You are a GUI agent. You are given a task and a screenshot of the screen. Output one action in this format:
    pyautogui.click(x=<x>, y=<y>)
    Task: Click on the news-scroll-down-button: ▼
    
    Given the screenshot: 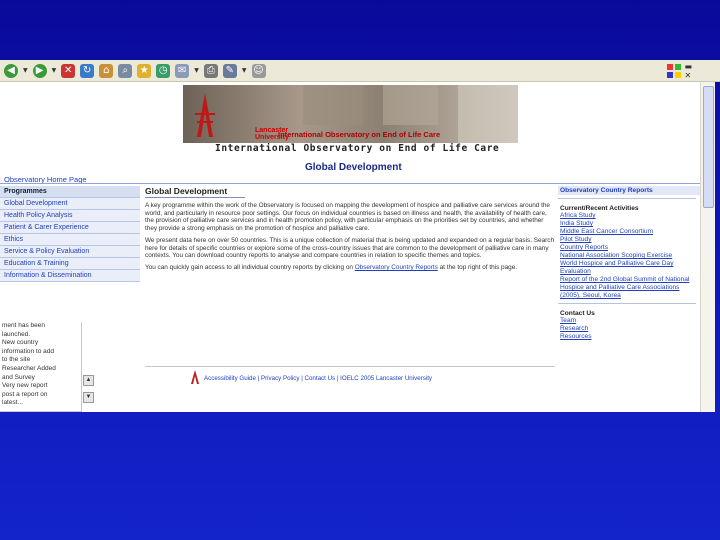 What is the action you would take?
    pyautogui.click(x=88, y=397)
    